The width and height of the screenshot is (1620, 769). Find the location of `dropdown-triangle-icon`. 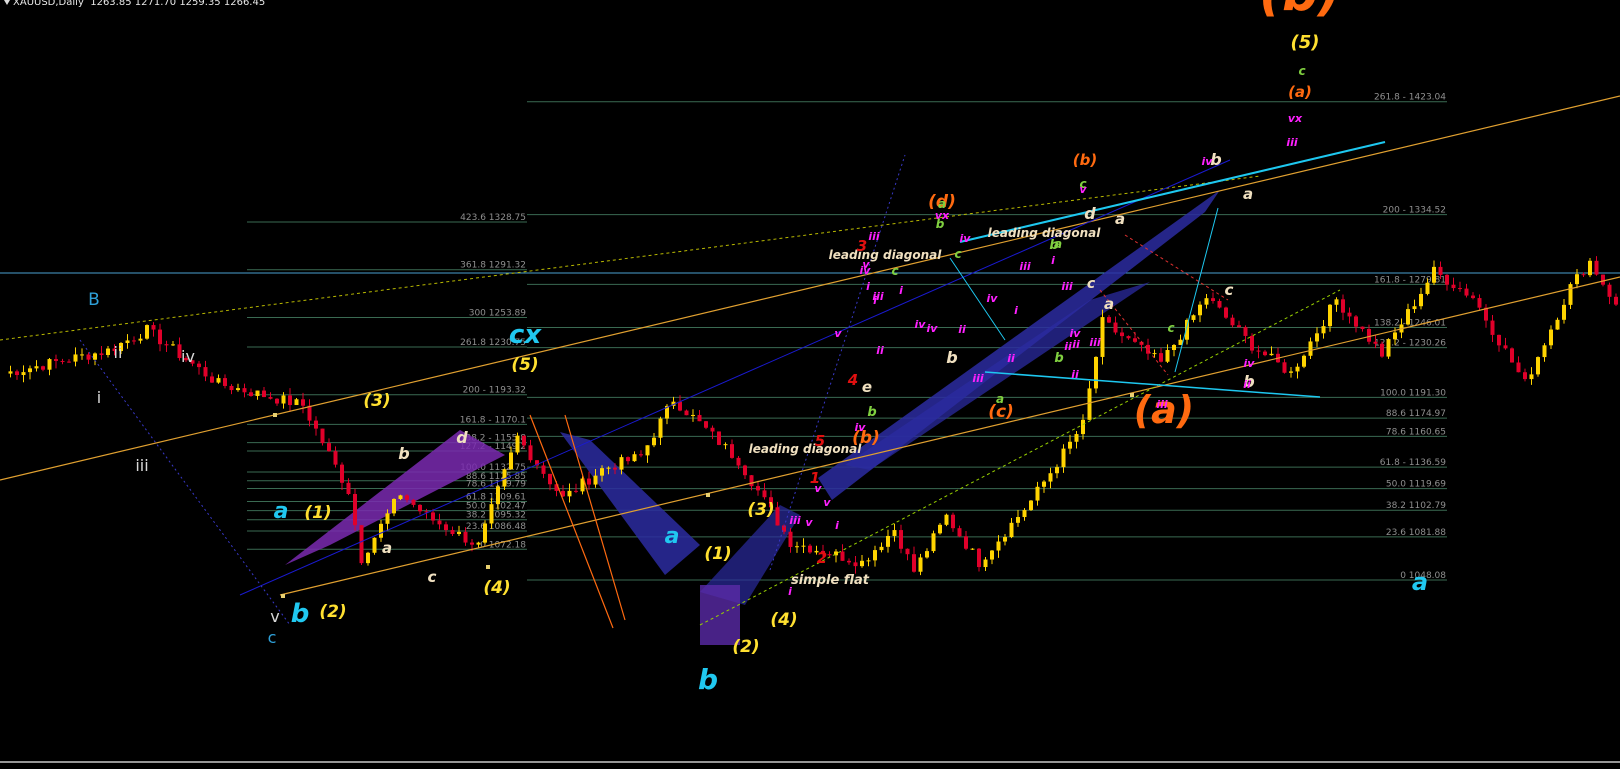

dropdown-triangle-icon is located at coordinates (7, 2).